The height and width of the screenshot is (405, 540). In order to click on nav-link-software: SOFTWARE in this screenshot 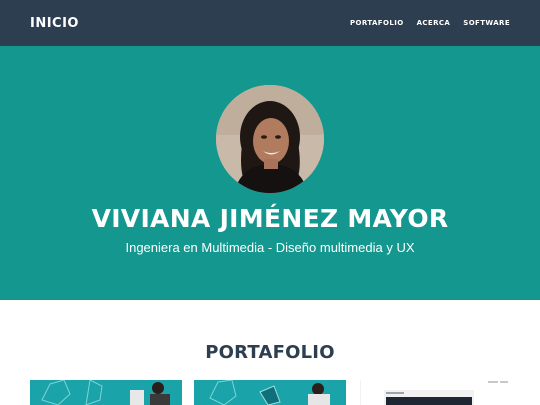, I will do `click(486, 23)`.